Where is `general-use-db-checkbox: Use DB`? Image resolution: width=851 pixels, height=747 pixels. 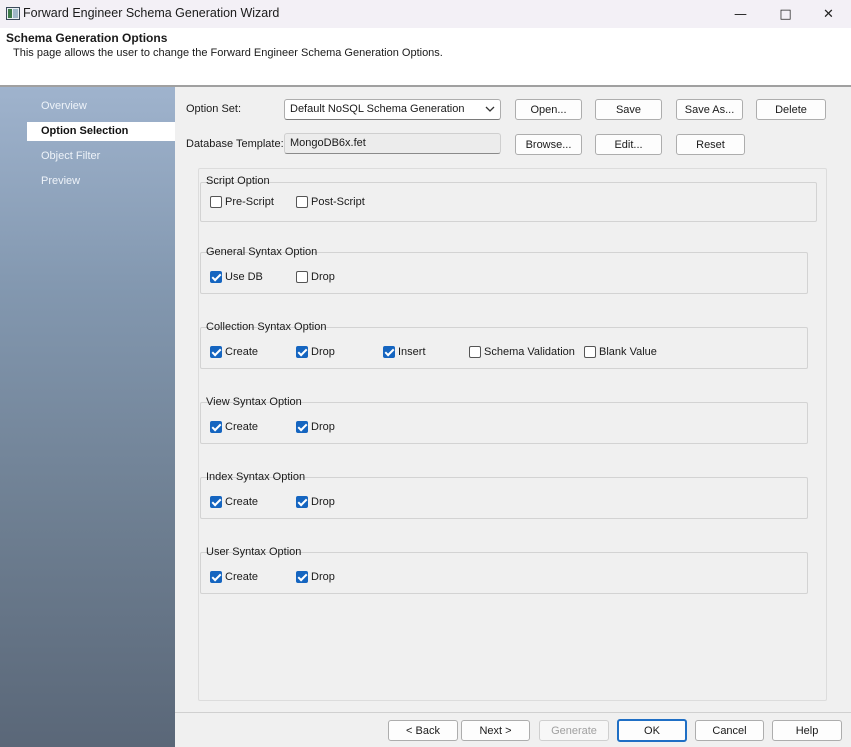 general-use-db-checkbox: Use DB is located at coordinates (236, 277).